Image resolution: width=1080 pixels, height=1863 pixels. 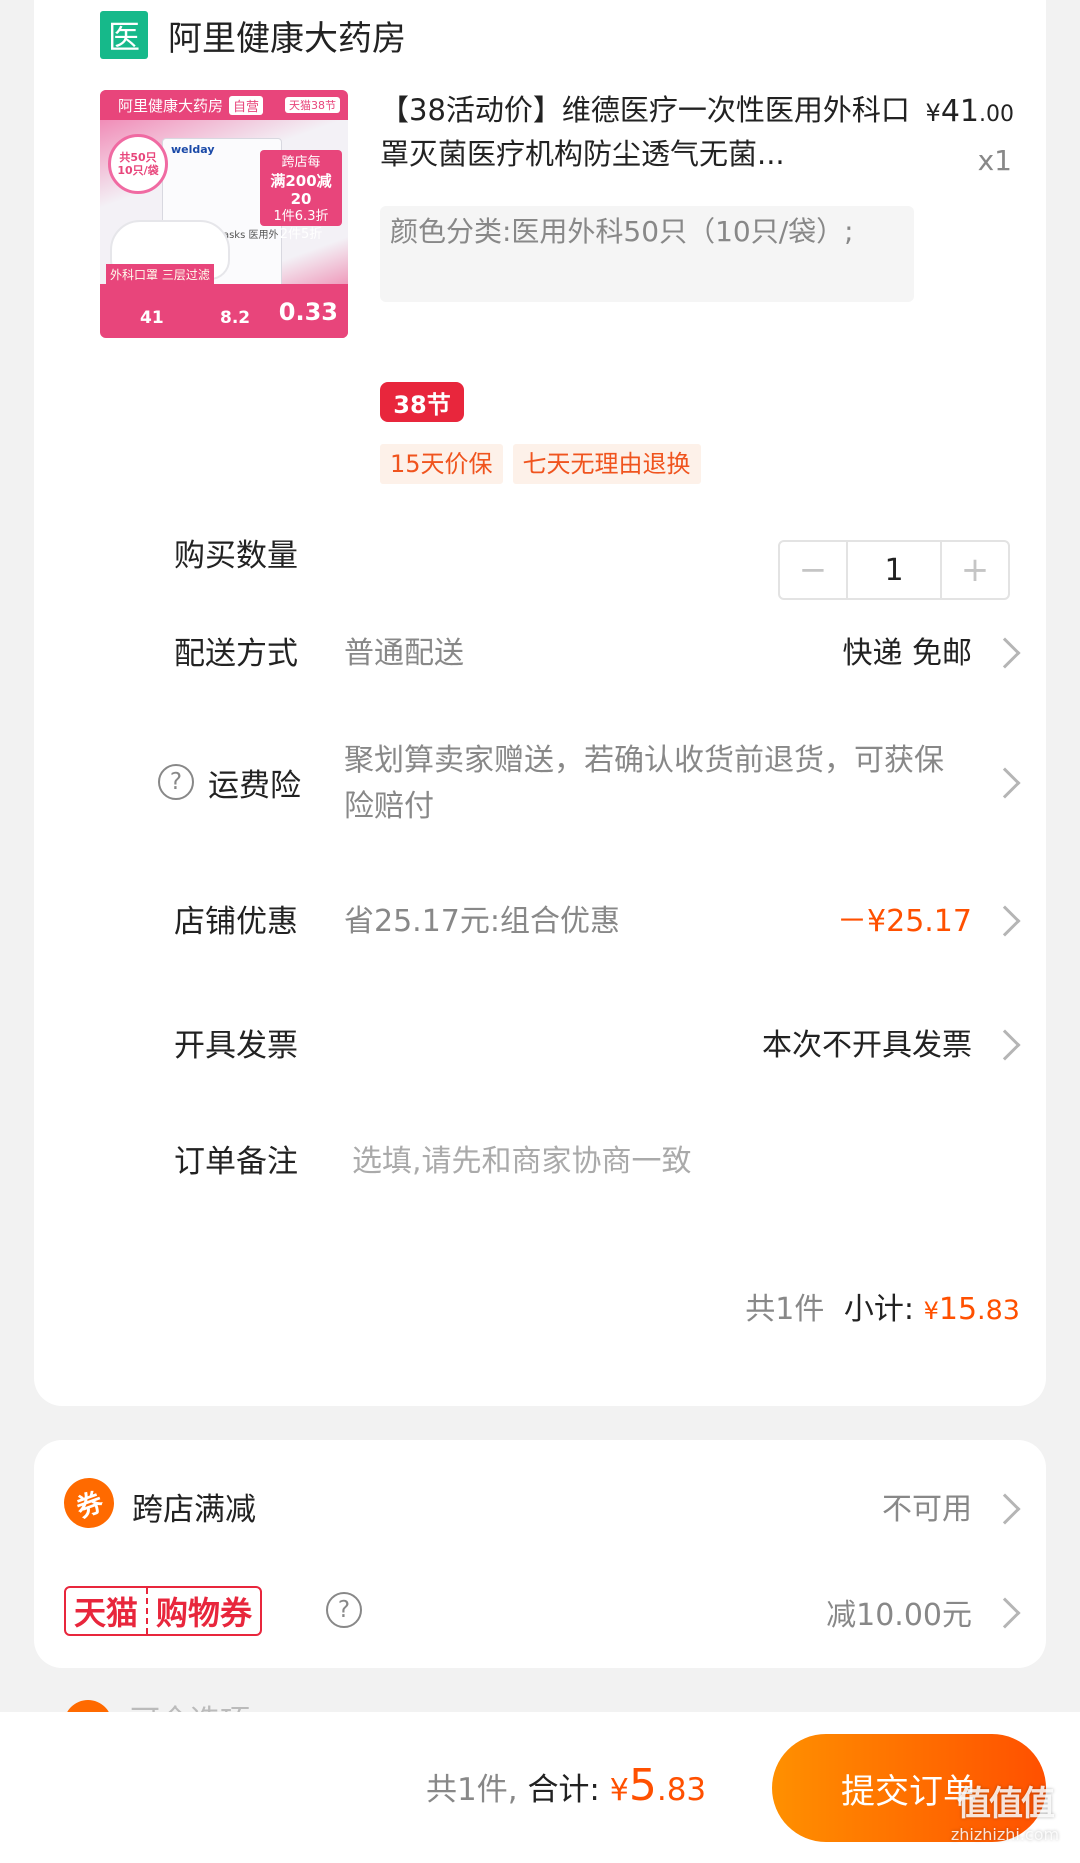 What do you see at coordinates (482, 921) in the screenshot?
I see `shop-discount-sub: 省25.17元:组合优惠` at bounding box center [482, 921].